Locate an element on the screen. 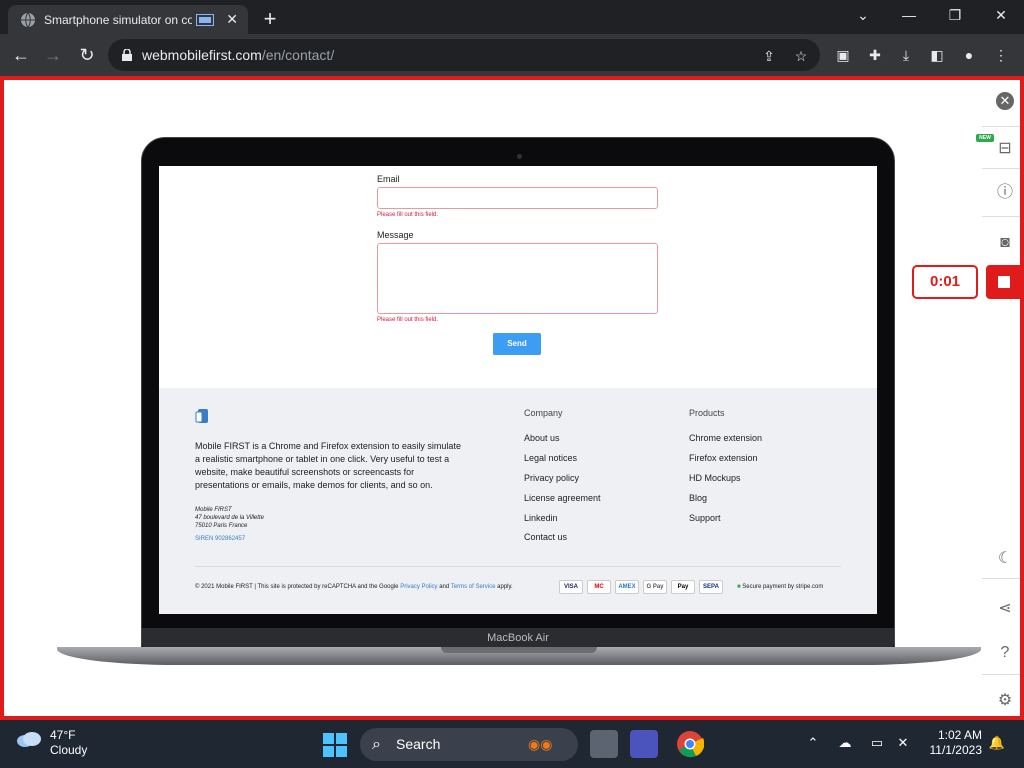  tab-title: Smartphone simulator on co is located at coordinates (118, 19).